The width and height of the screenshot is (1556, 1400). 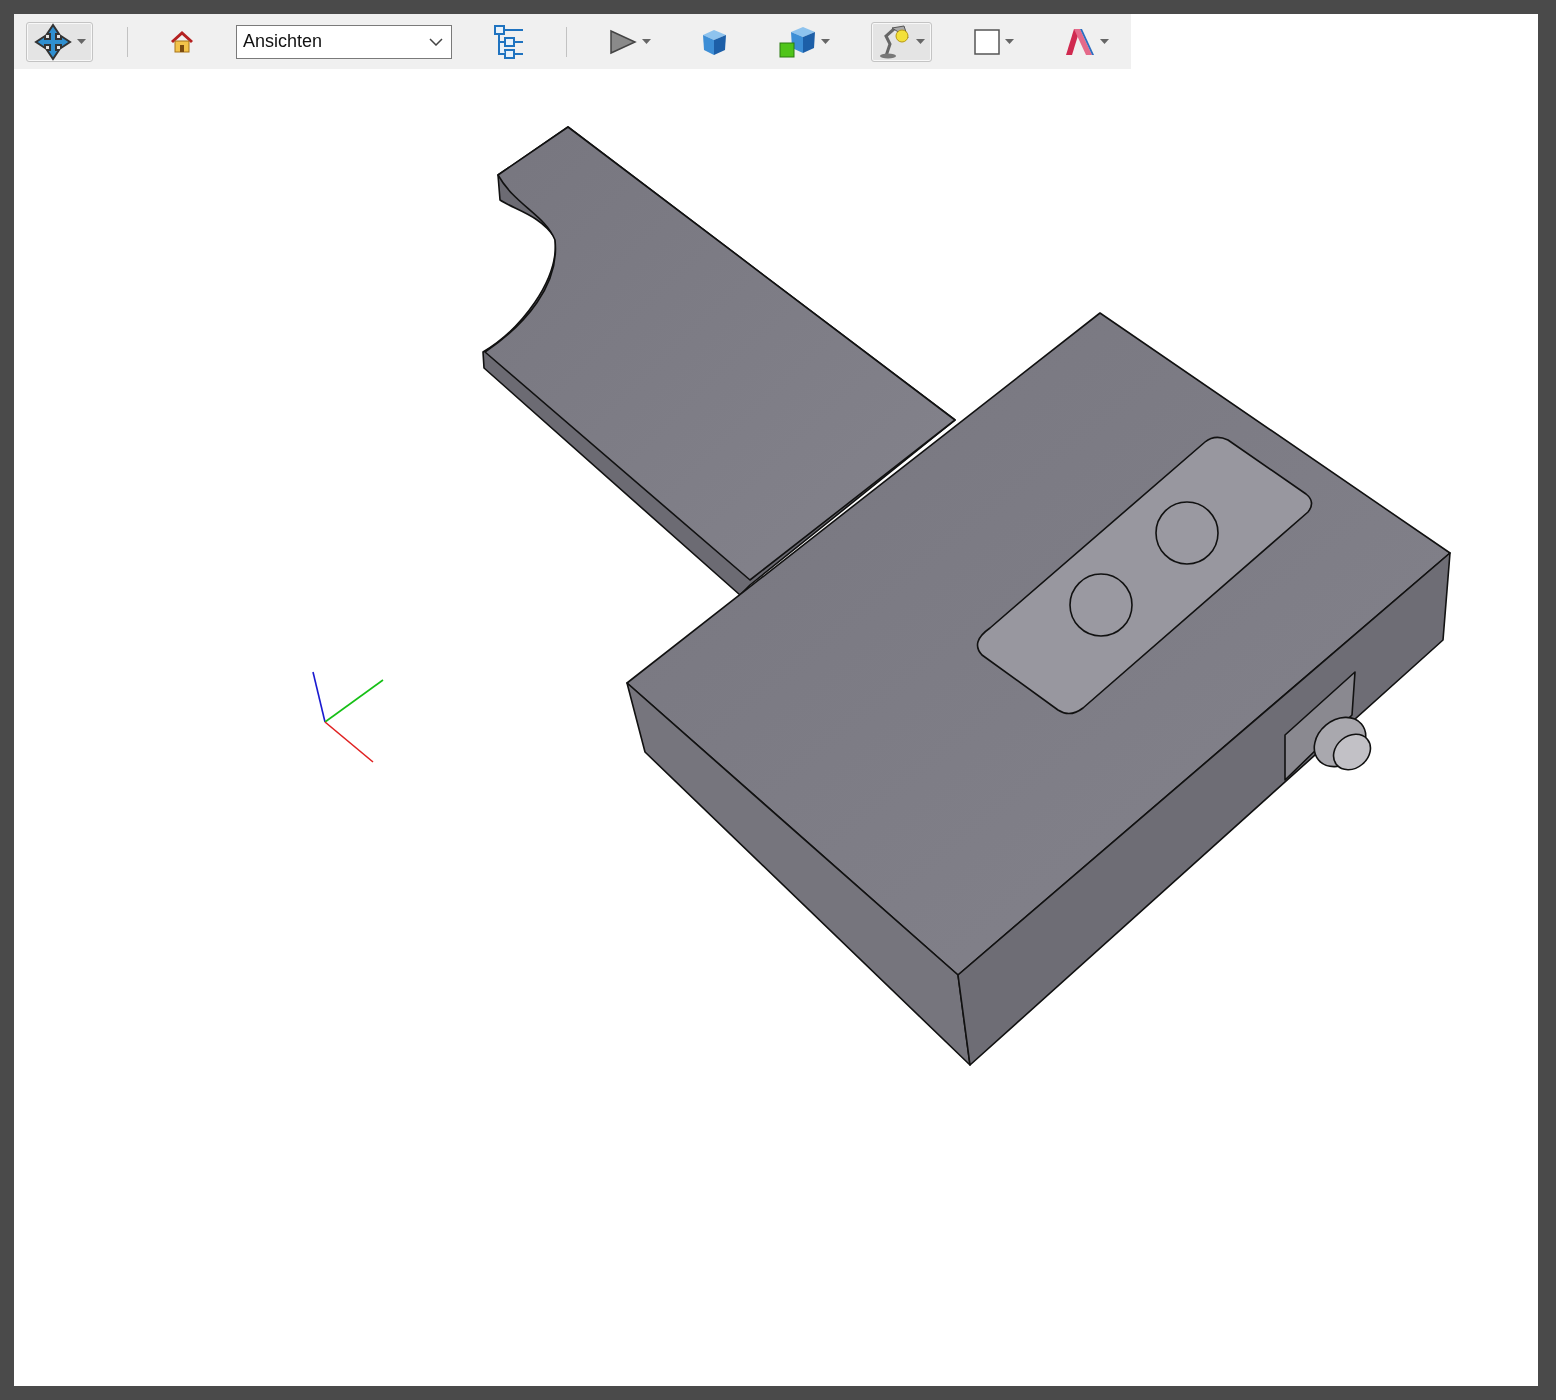 I want to click on blank-square-icon, so click(x=987, y=41).